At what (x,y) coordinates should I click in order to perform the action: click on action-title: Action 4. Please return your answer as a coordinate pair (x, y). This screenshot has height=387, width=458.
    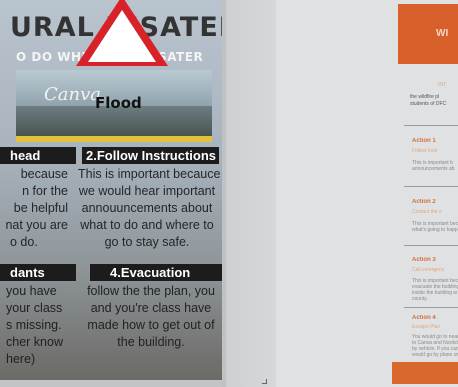
    Looking at the image, I should click on (424, 318).